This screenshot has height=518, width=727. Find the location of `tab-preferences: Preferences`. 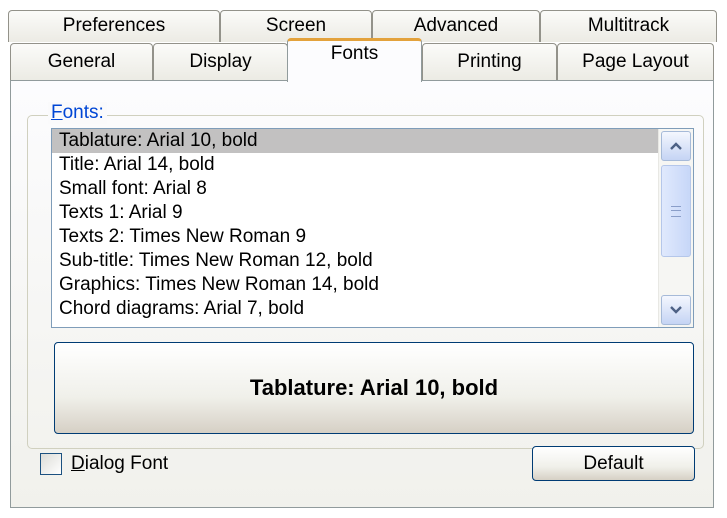

tab-preferences: Preferences is located at coordinates (114, 26).